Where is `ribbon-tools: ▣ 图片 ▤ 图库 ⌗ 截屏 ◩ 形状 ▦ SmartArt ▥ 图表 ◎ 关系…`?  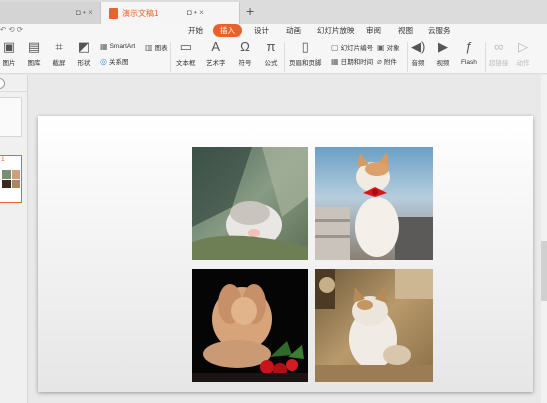
ribbon-tools: ▣ 图片 ▤ 图库 ⌗ 截屏 ◩ 形状 ▦ SmartArt ▥ 图表 ◎ 关系… is located at coordinates (273, 57).